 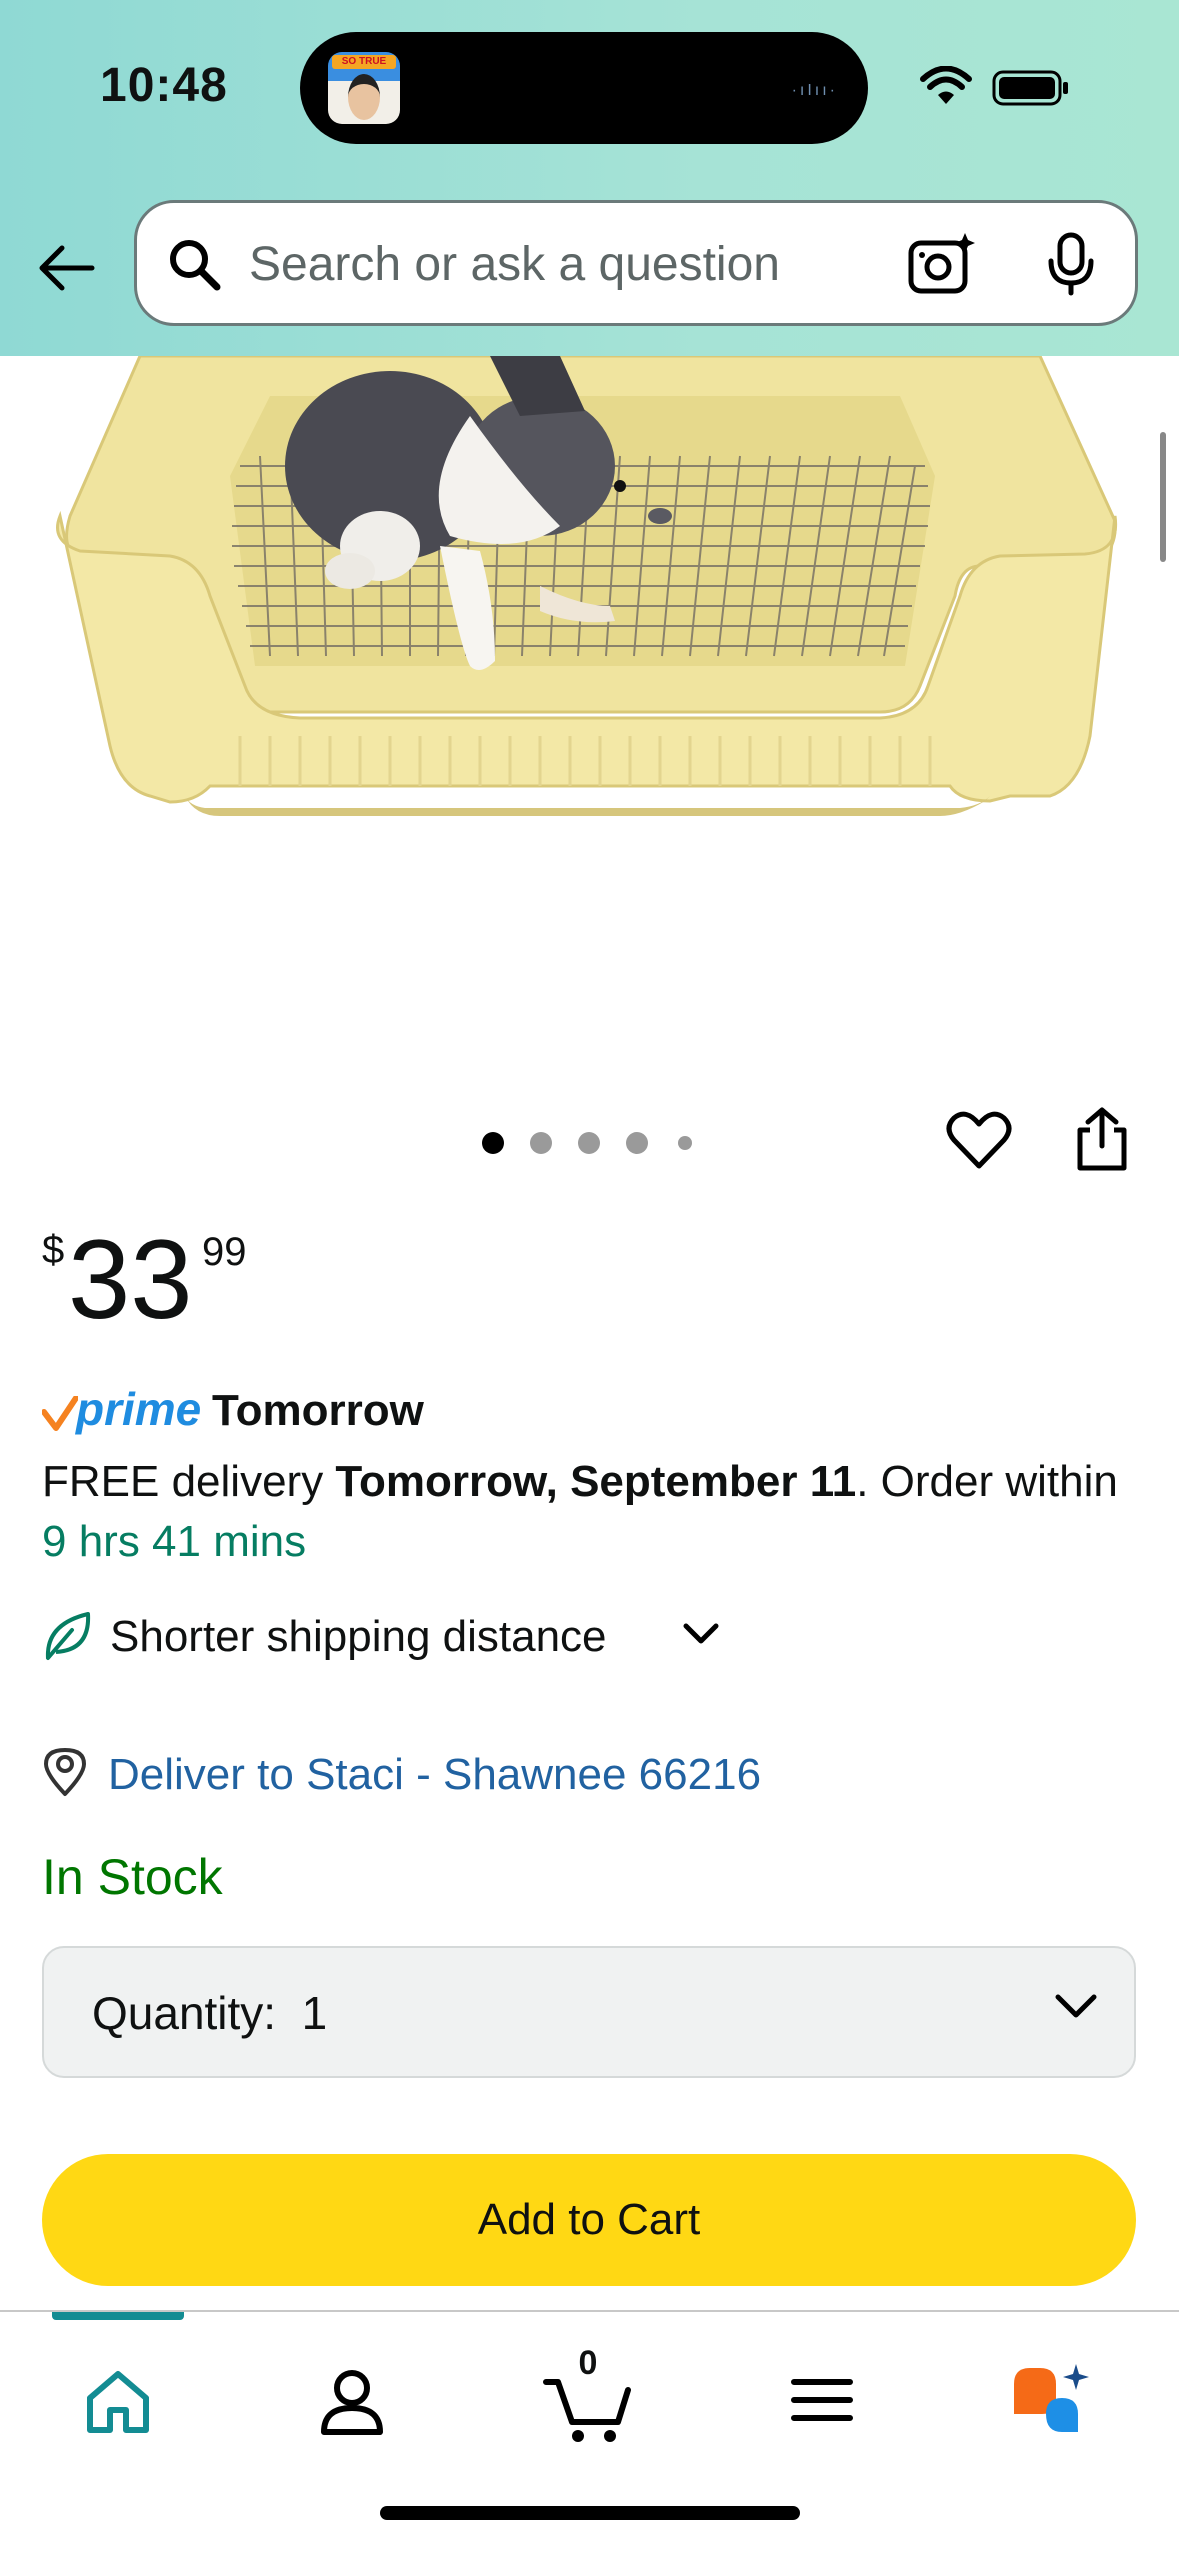 I want to click on account-icon, so click(x=352, y=2400).